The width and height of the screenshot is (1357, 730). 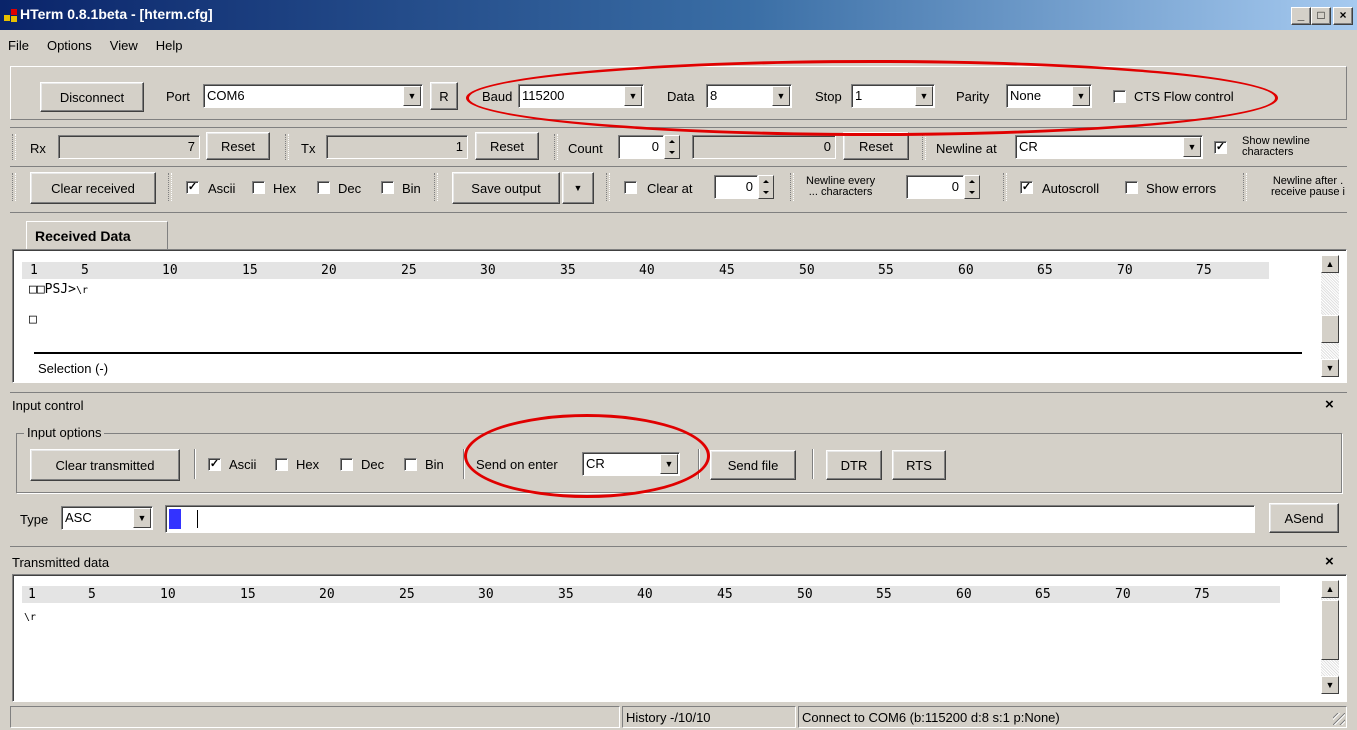 I want to click on save-output-dropdown: ▼, so click(x=578, y=188).